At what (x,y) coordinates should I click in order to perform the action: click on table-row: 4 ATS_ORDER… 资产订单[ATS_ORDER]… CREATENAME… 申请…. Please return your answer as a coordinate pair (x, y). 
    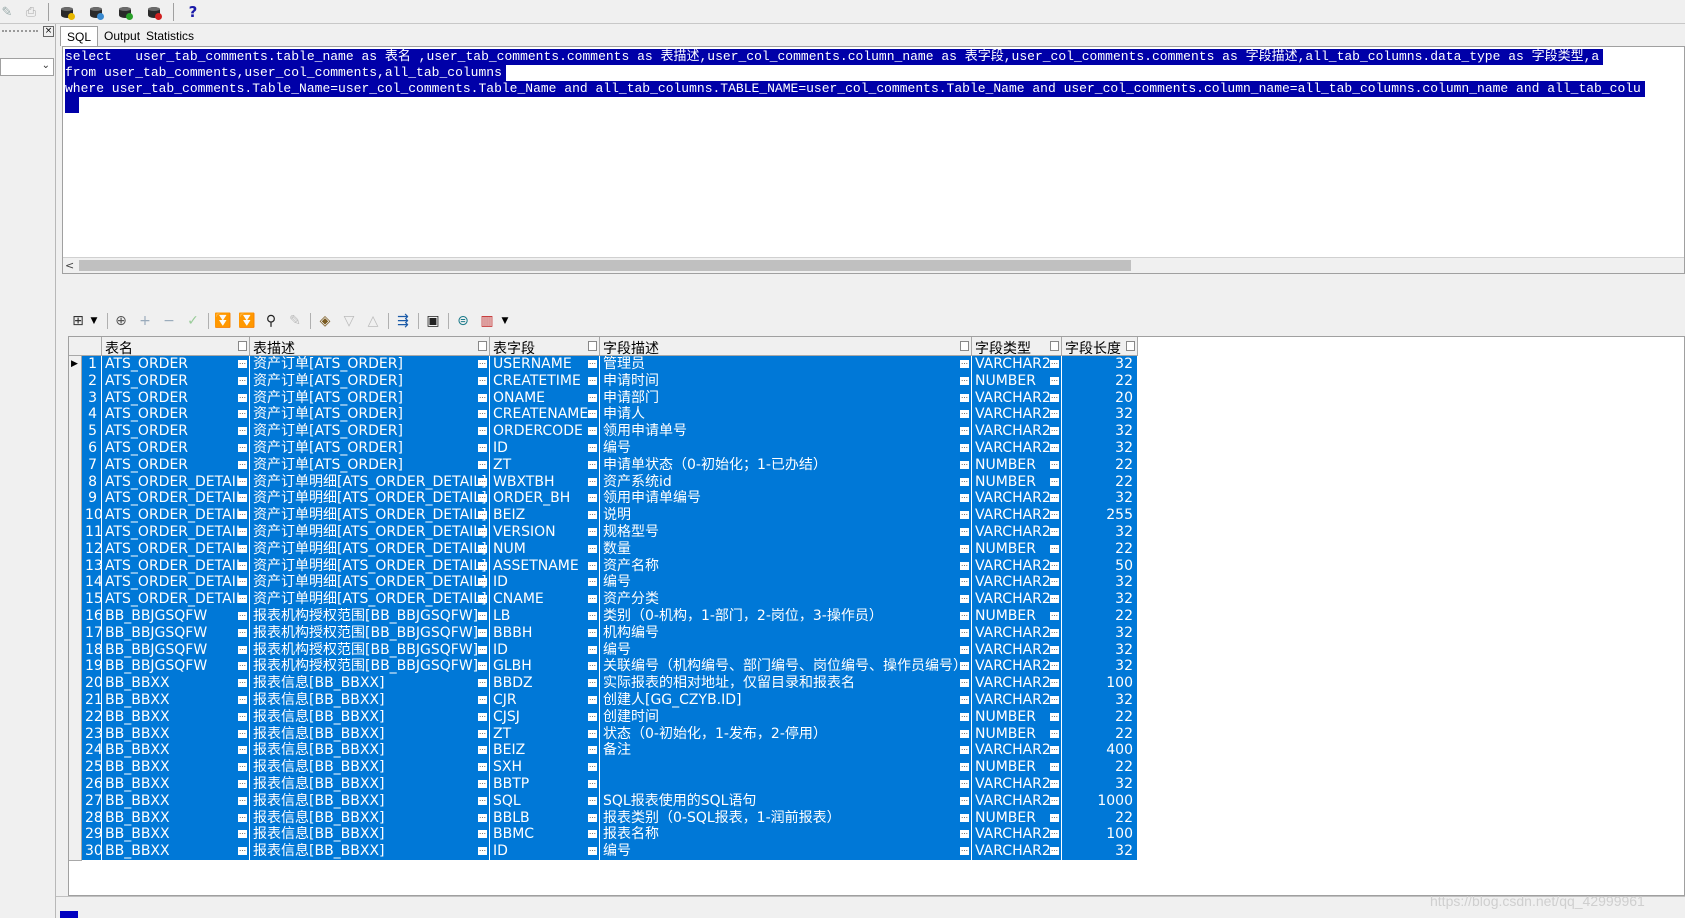
    Looking at the image, I should click on (644, 415).